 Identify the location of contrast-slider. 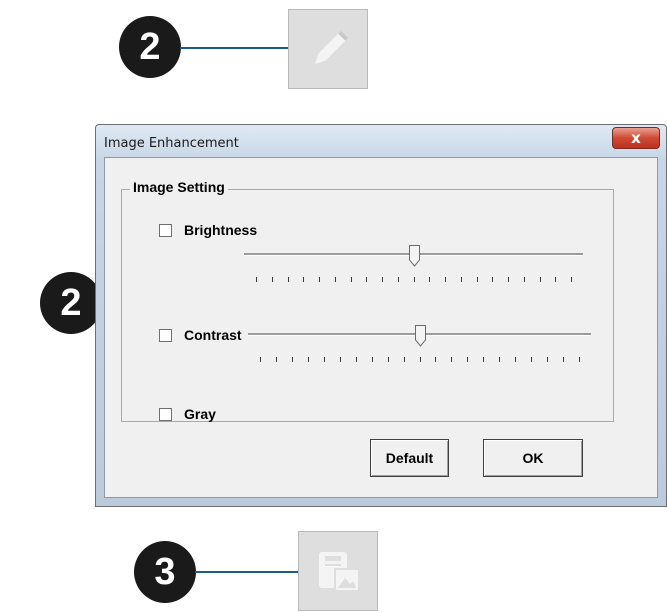
(419, 345).